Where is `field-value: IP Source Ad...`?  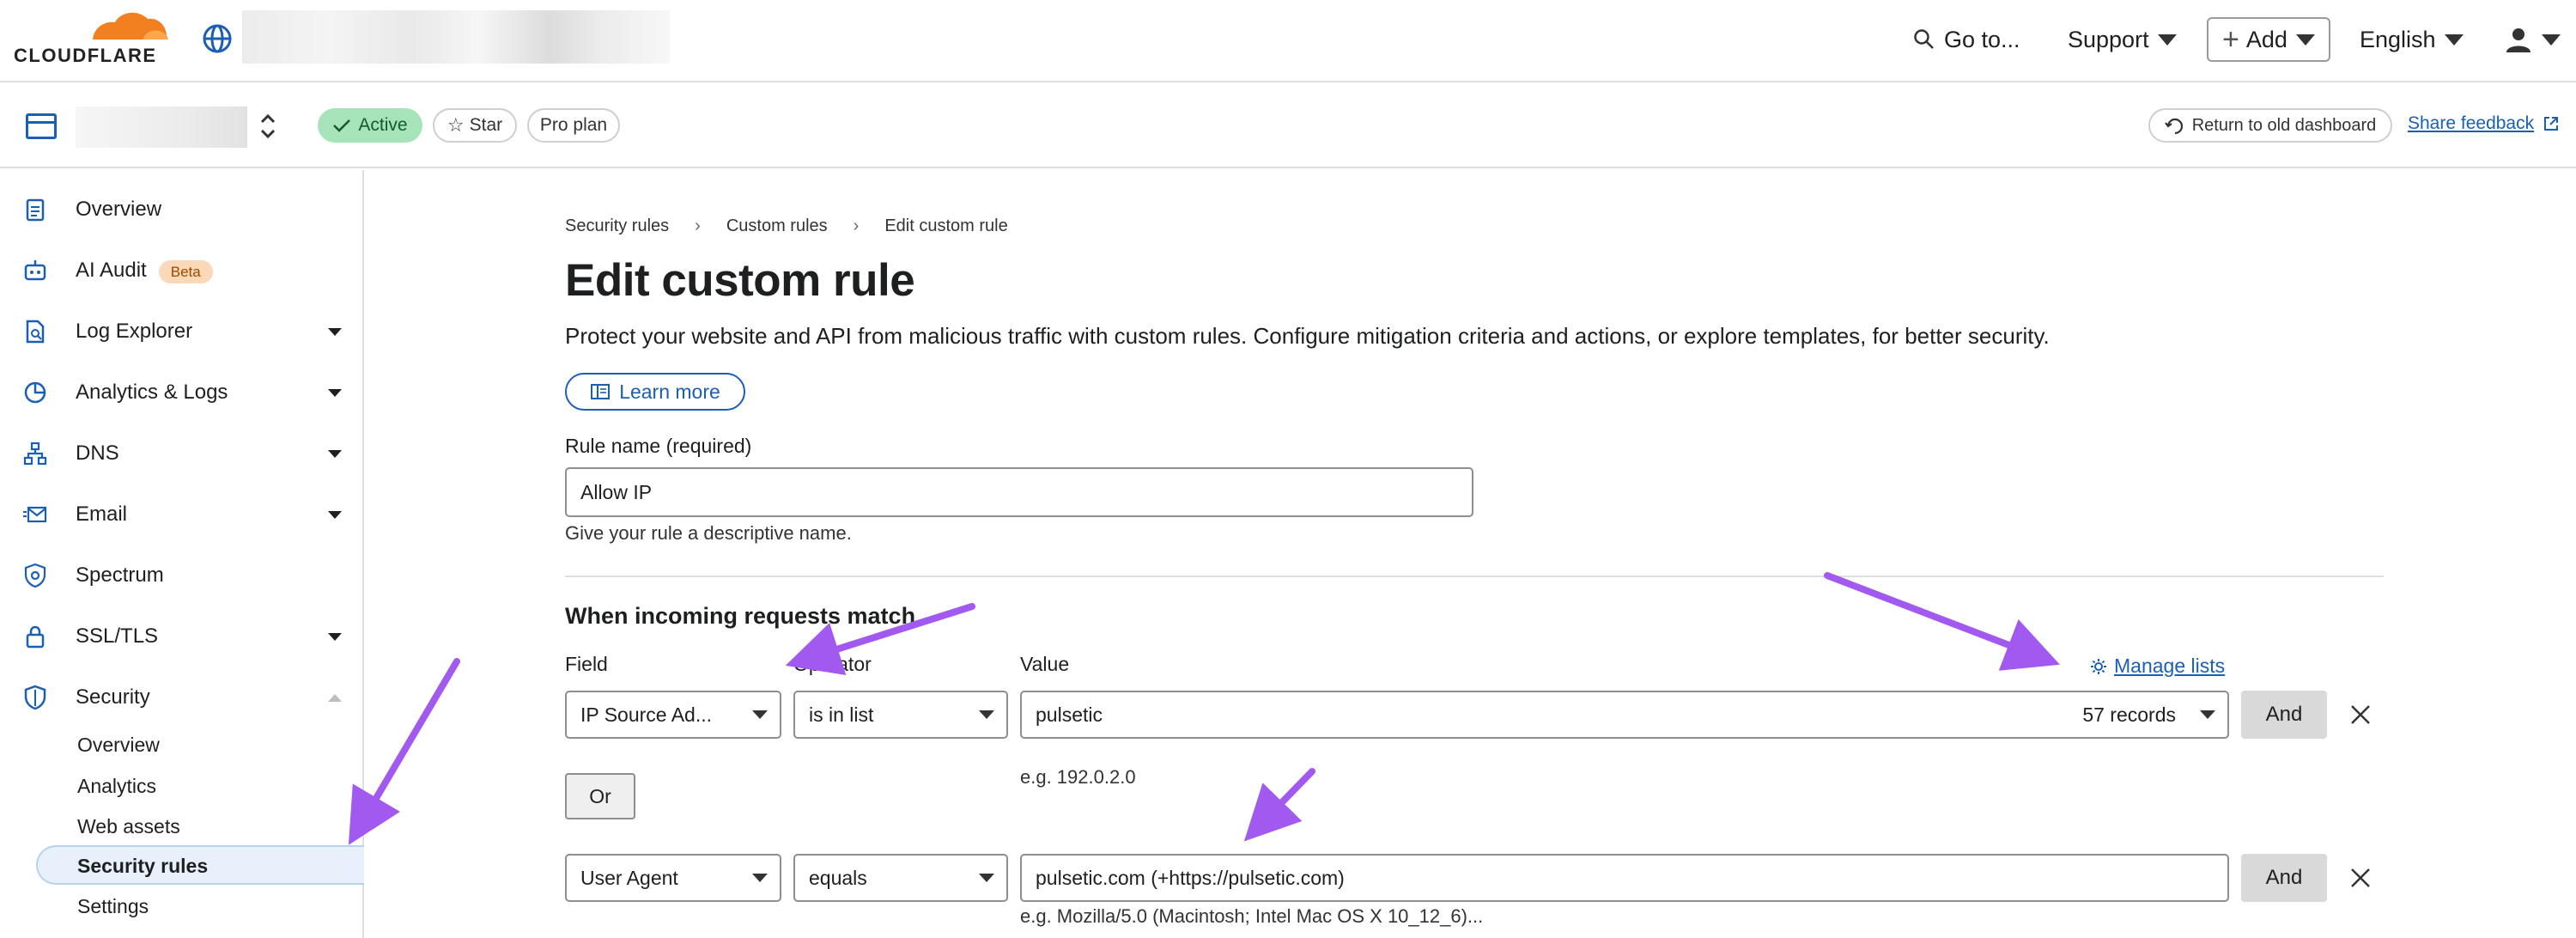 field-value: IP Source Ad... is located at coordinates (647, 714).